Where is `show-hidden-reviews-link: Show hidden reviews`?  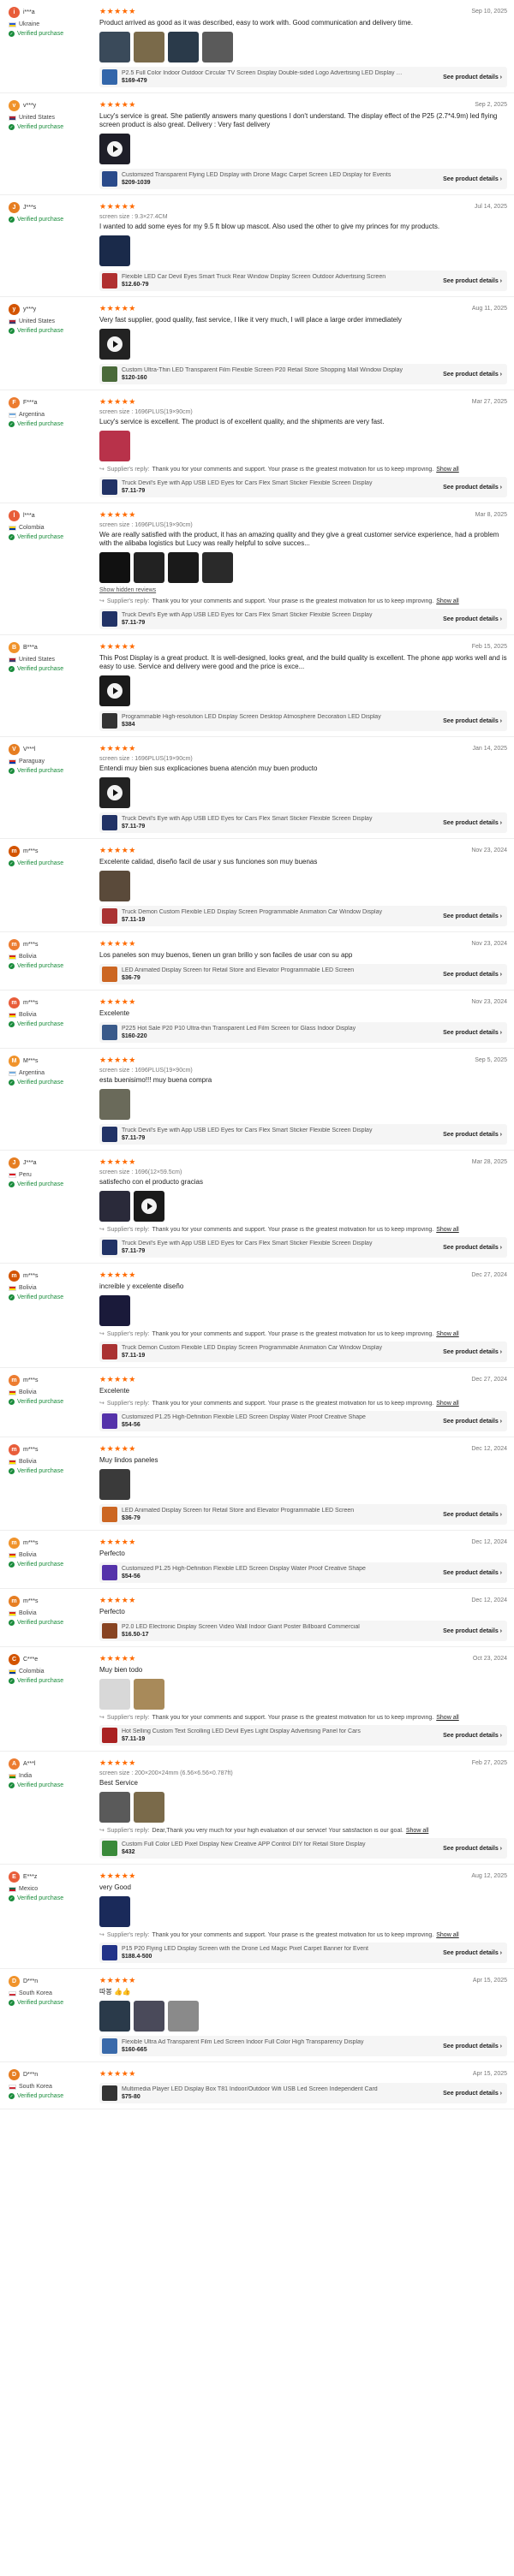
show-hidden-reviews-link: Show hidden reviews is located at coordinates (303, 590).